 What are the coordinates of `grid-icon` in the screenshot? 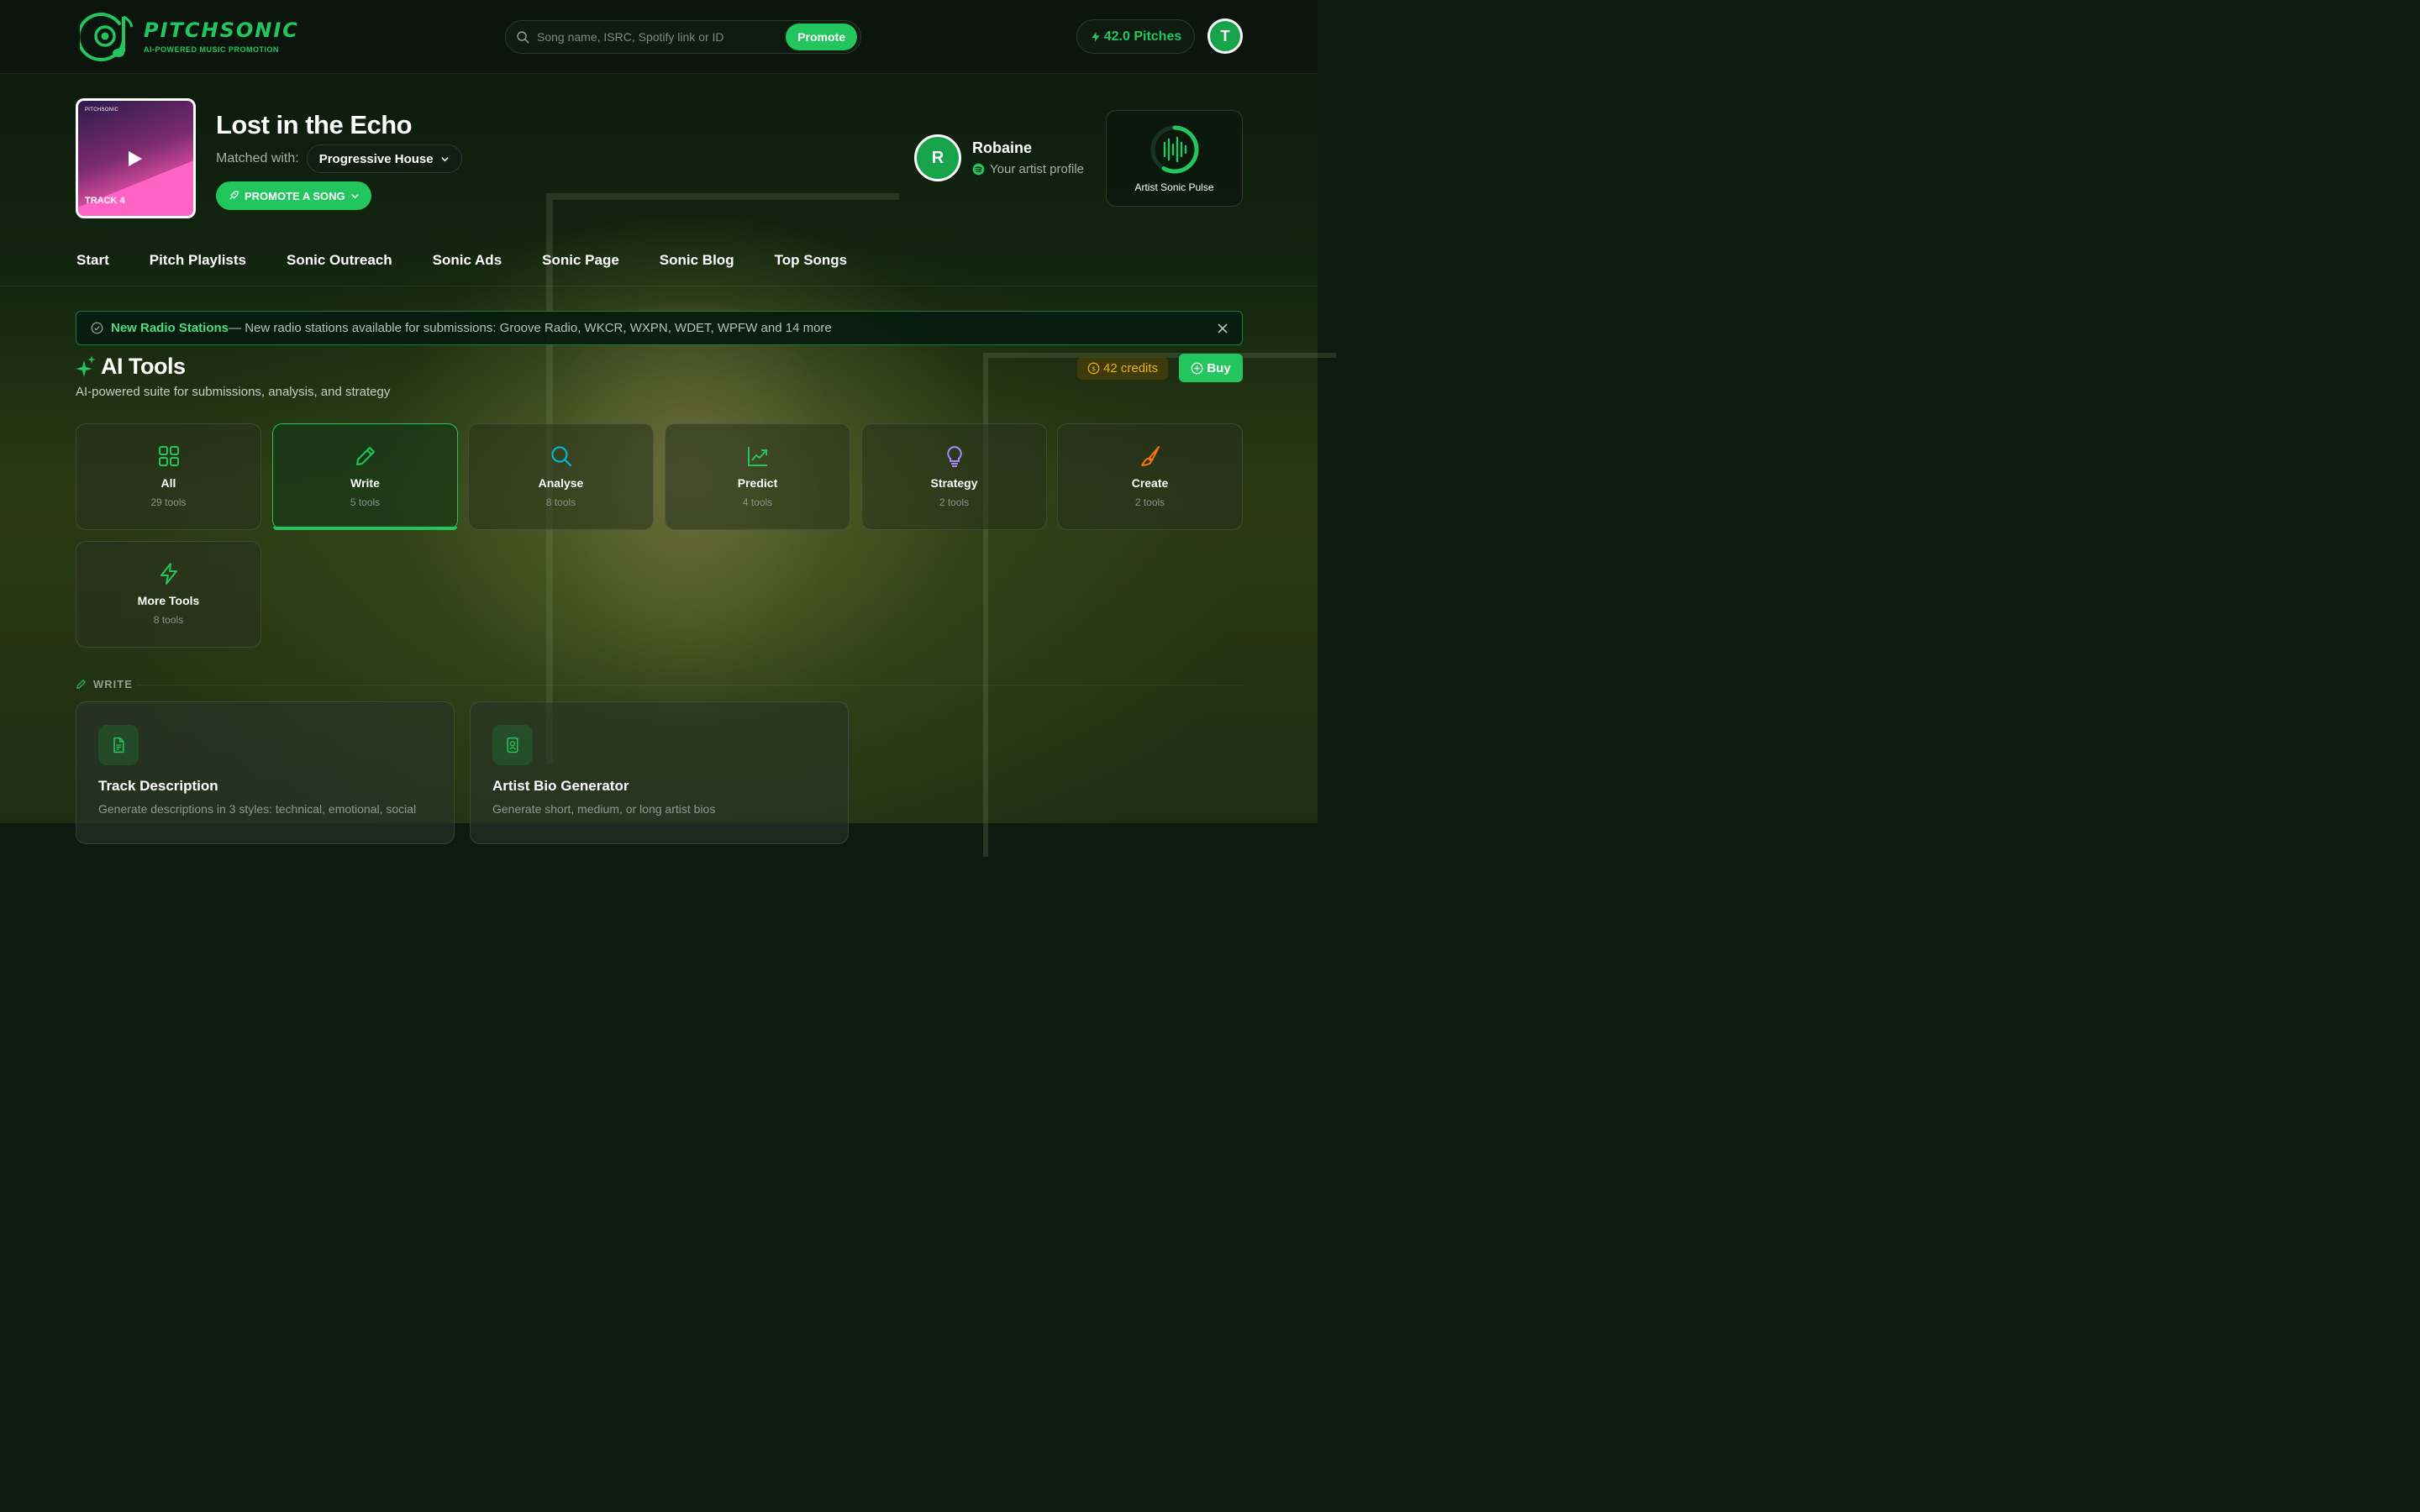 It's located at (168, 456).